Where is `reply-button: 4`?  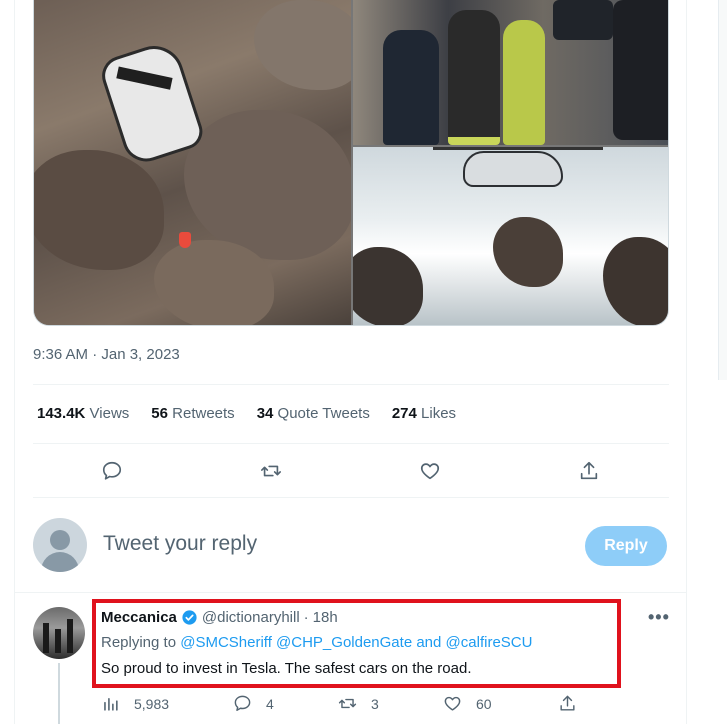
reply-button: 4 is located at coordinates (253, 703).